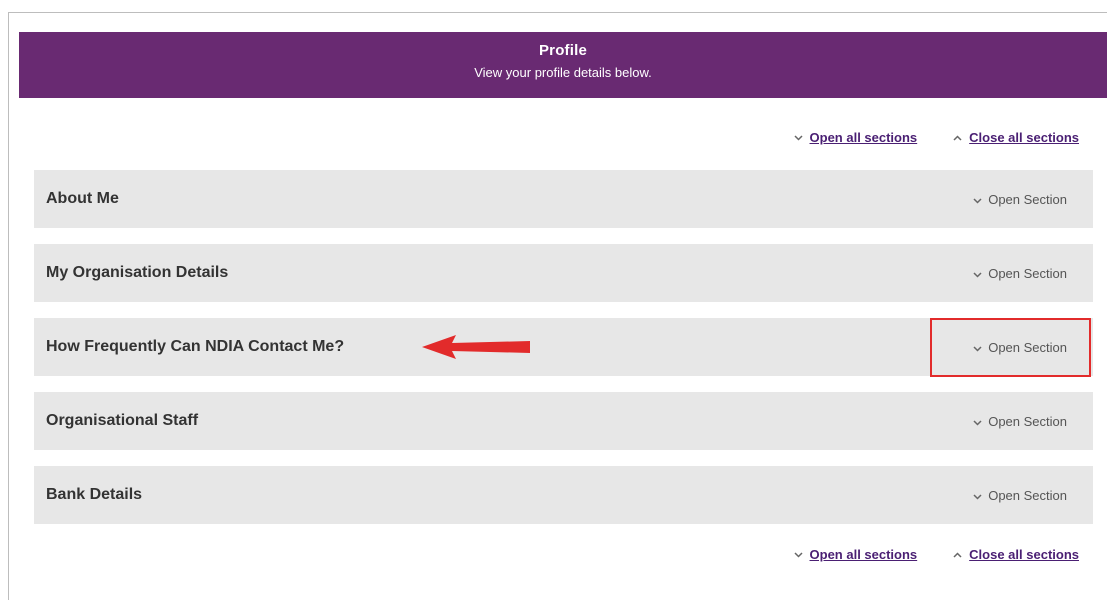 The image size is (1107, 600). What do you see at coordinates (137, 272) in the screenshot?
I see `section-title: My Organisation Details` at bounding box center [137, 272].